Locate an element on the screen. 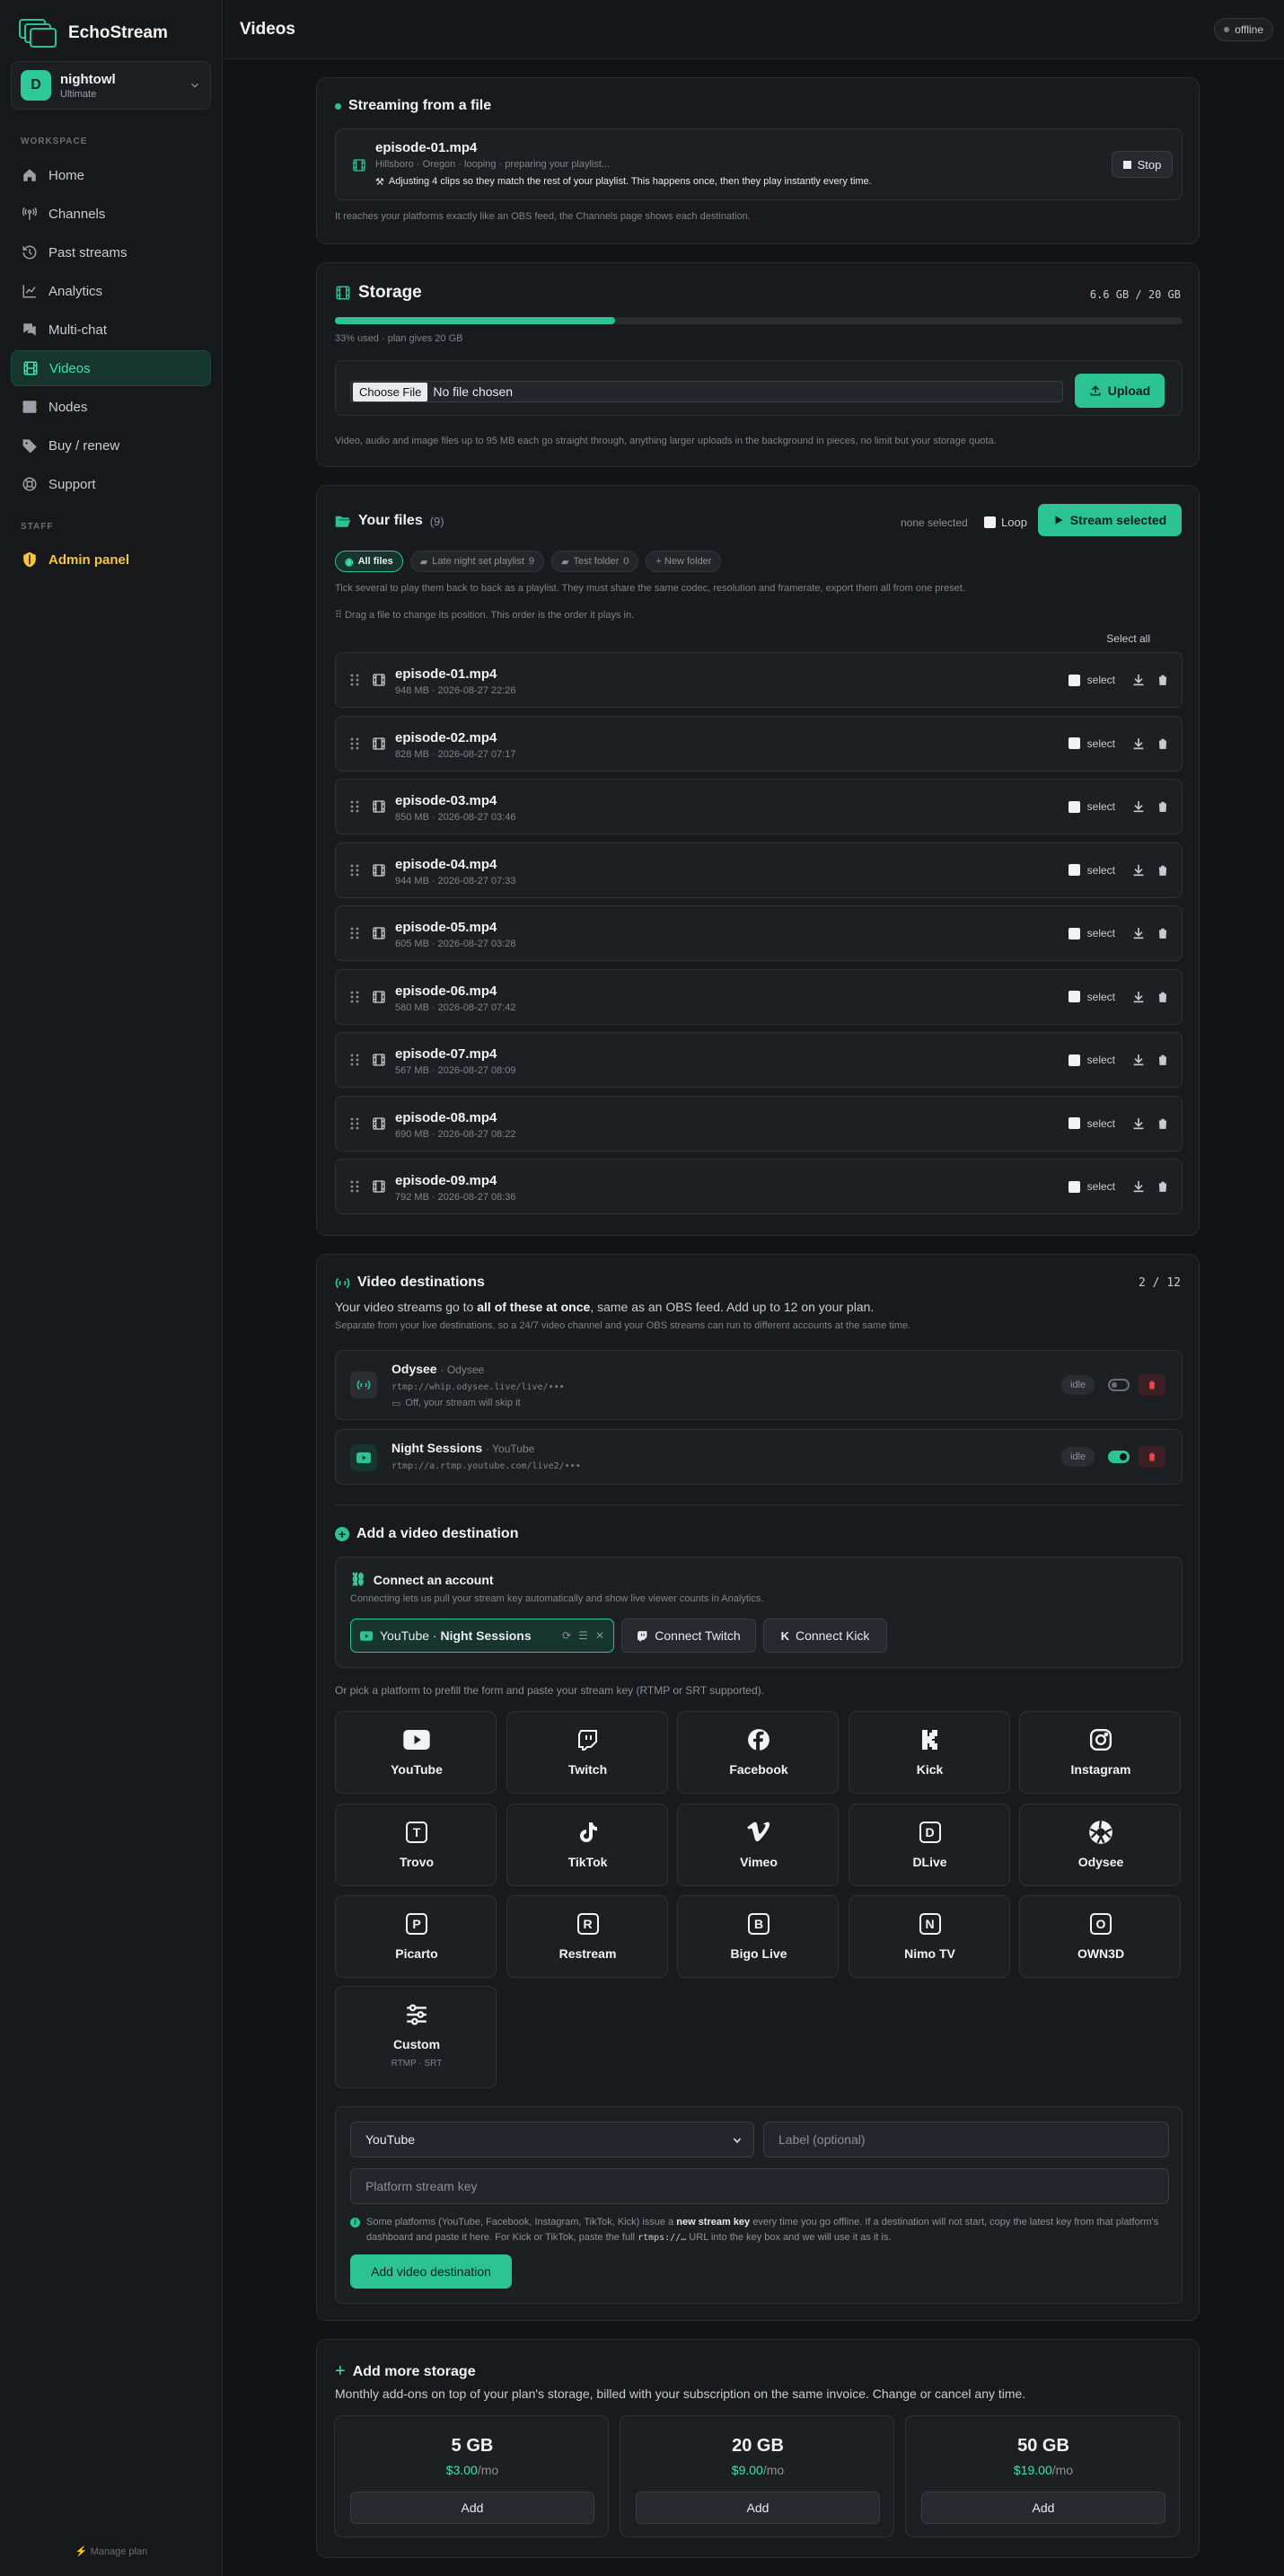 The width and height of the screenshot is (1284, 2576). account-switcher: D nightowl Ultimate is located at coordinates (111, 85).